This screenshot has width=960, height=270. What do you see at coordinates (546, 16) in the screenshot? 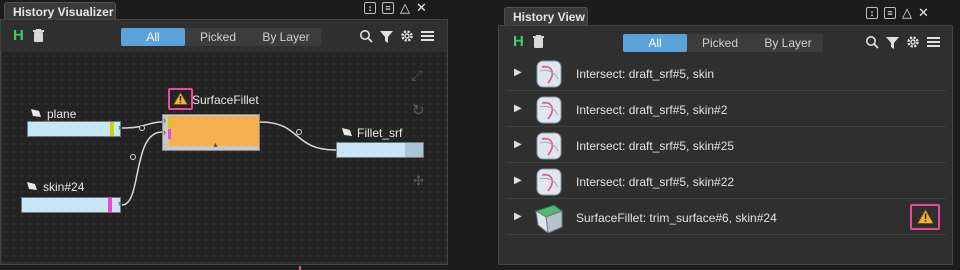
I see `history-view-tab: History View` at bounding box center [546, 16].